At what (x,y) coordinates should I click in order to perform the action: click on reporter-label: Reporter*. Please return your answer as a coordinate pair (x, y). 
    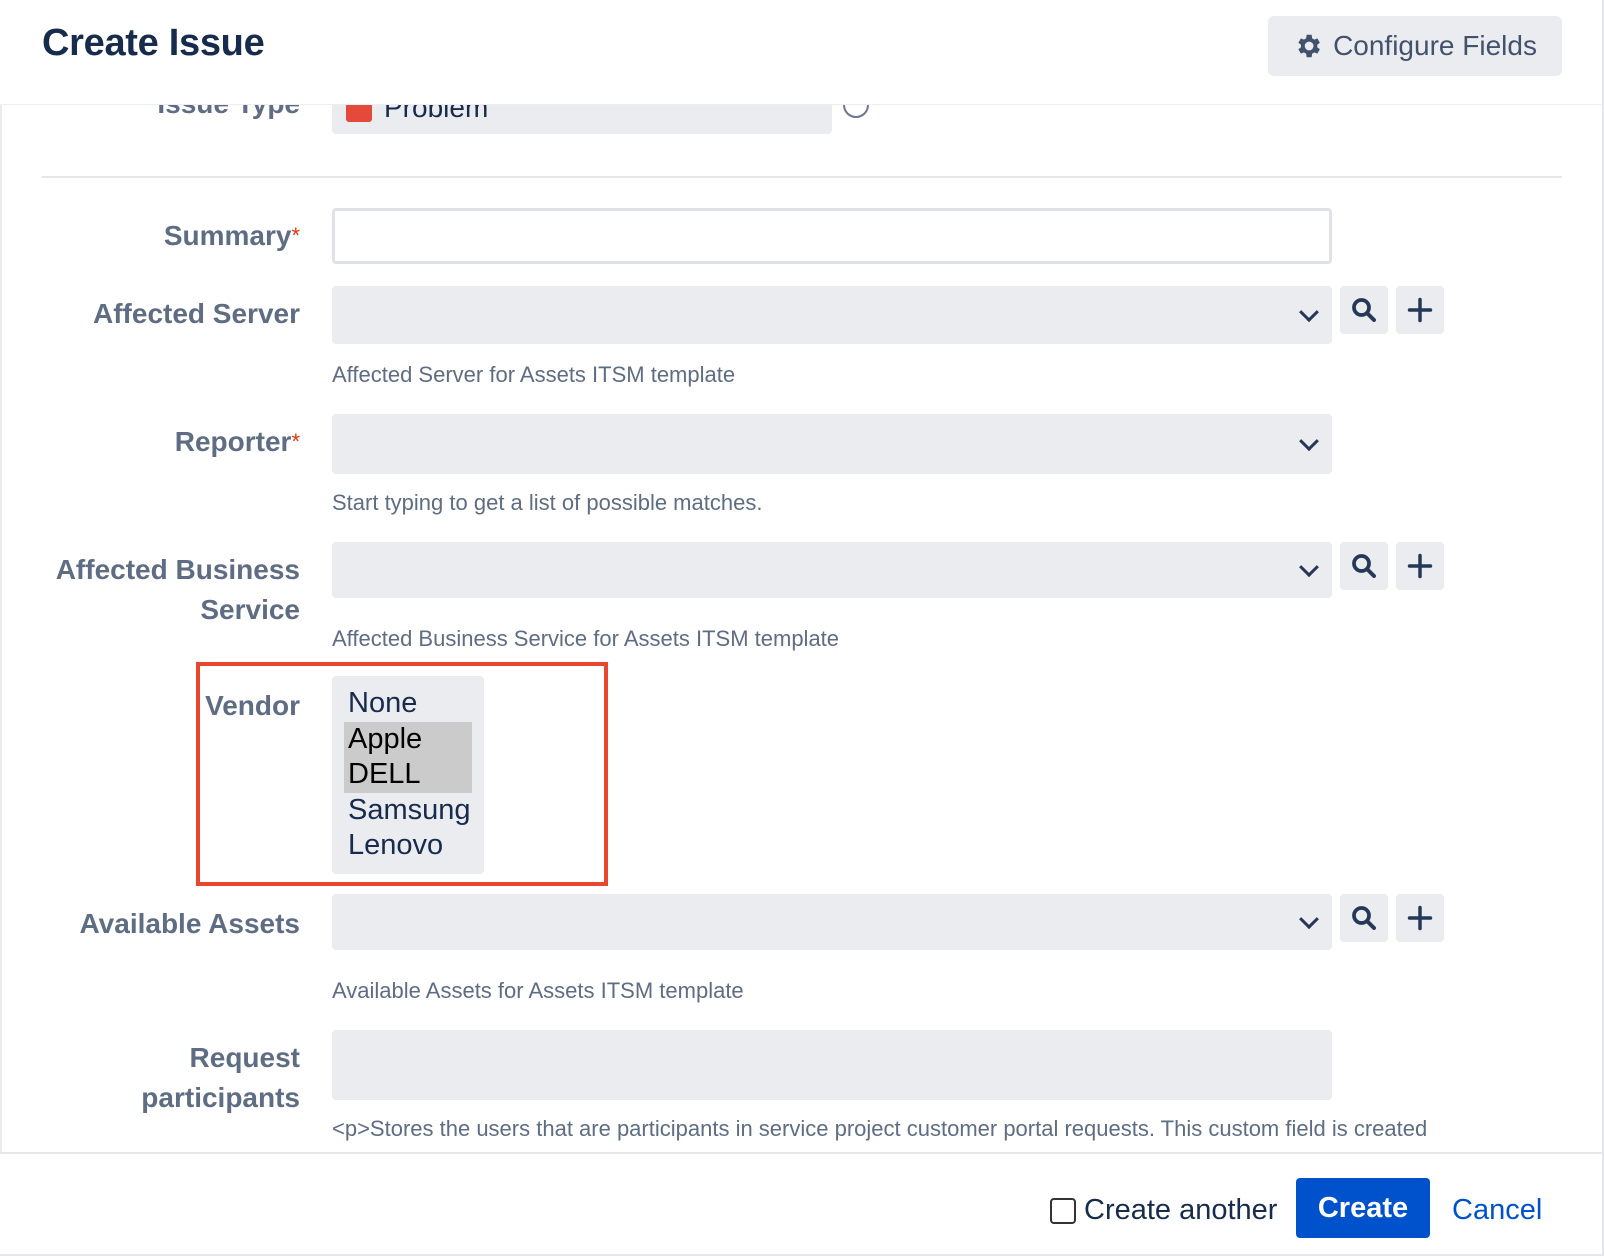
    Looking at the image, I should click on (237, 442).